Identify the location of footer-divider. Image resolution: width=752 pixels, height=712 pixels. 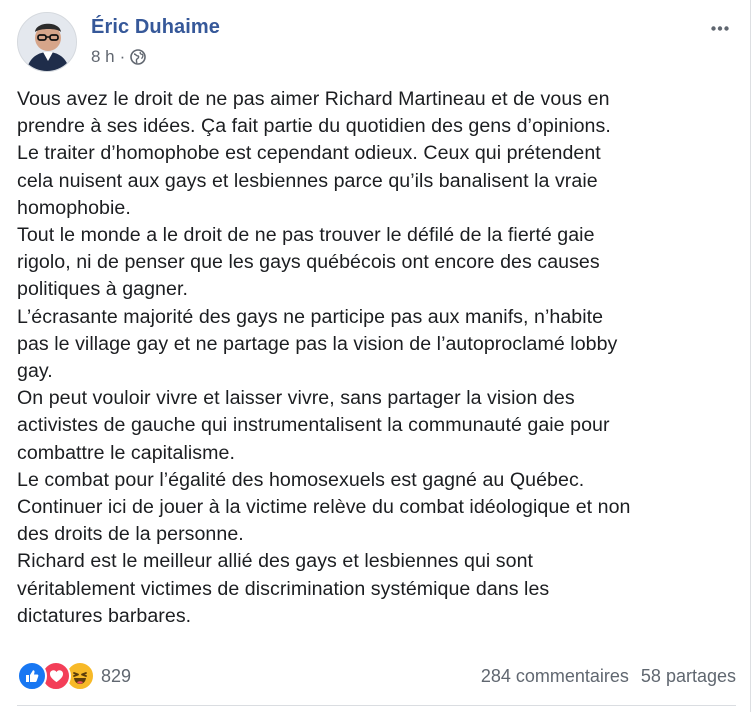
(376, 705).